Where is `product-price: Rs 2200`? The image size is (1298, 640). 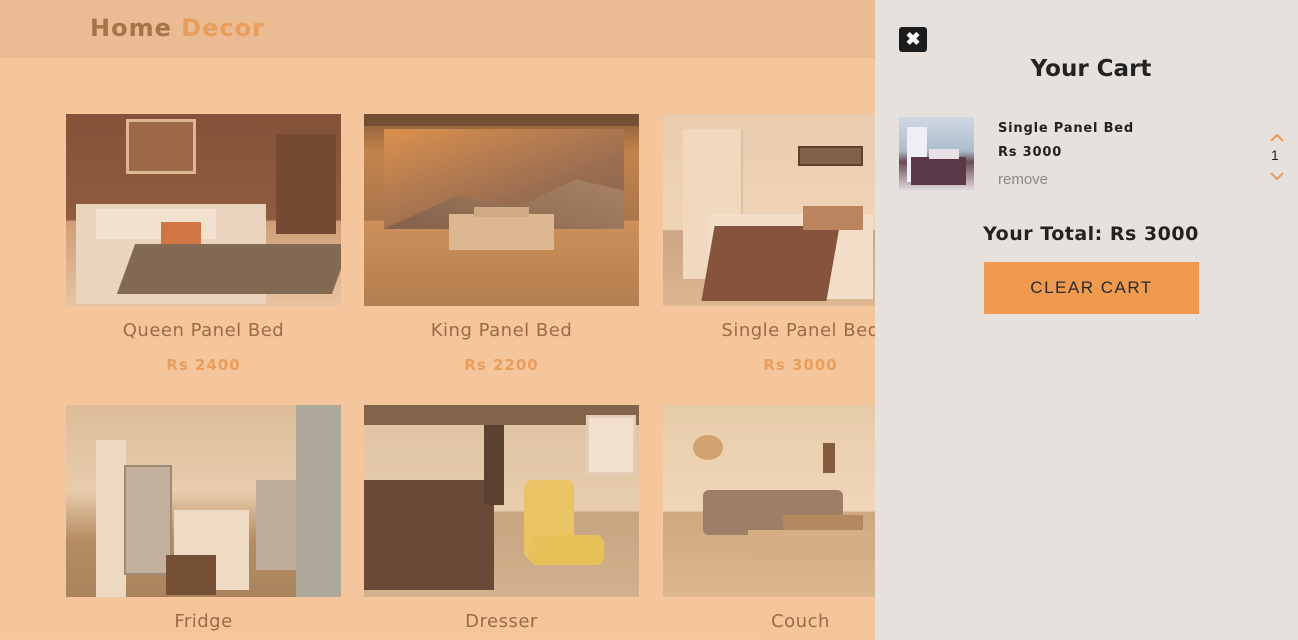
product-price: Rs 2200 is located at coordinates (501, 365).